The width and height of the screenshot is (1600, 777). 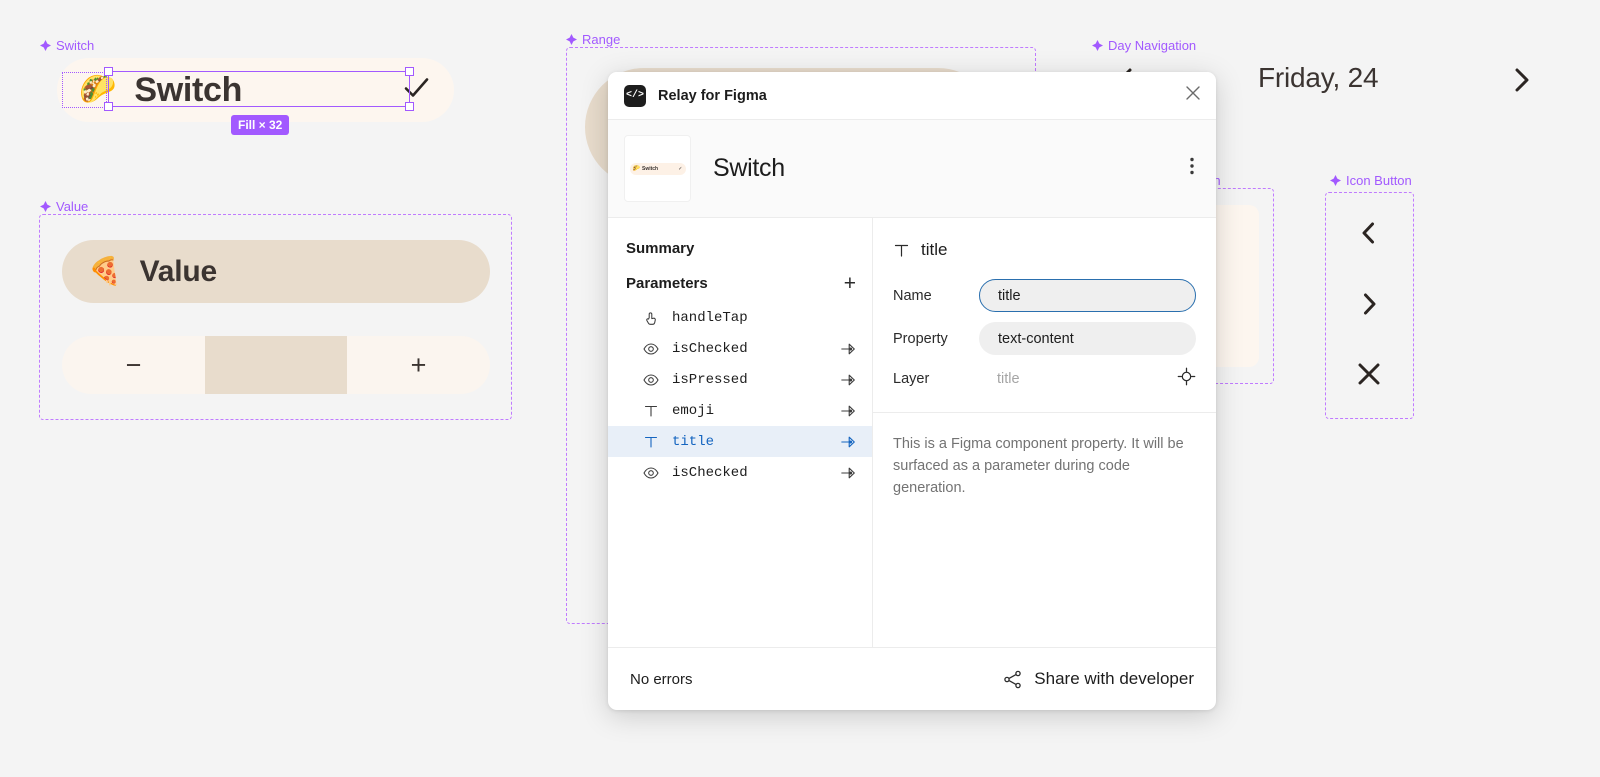 I want to click on emoji-selection-box, so click(x=84, y=90).